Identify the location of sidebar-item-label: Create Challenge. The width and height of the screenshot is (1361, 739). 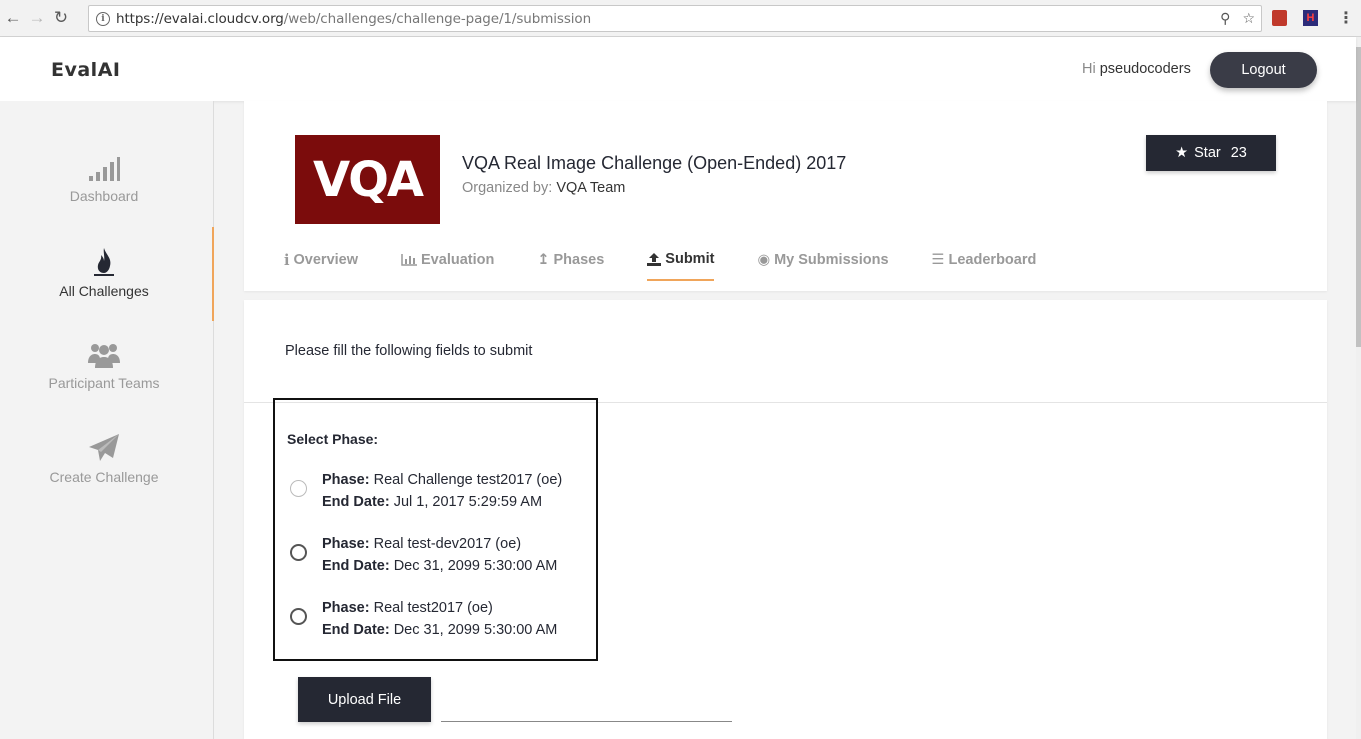
(104, 477).